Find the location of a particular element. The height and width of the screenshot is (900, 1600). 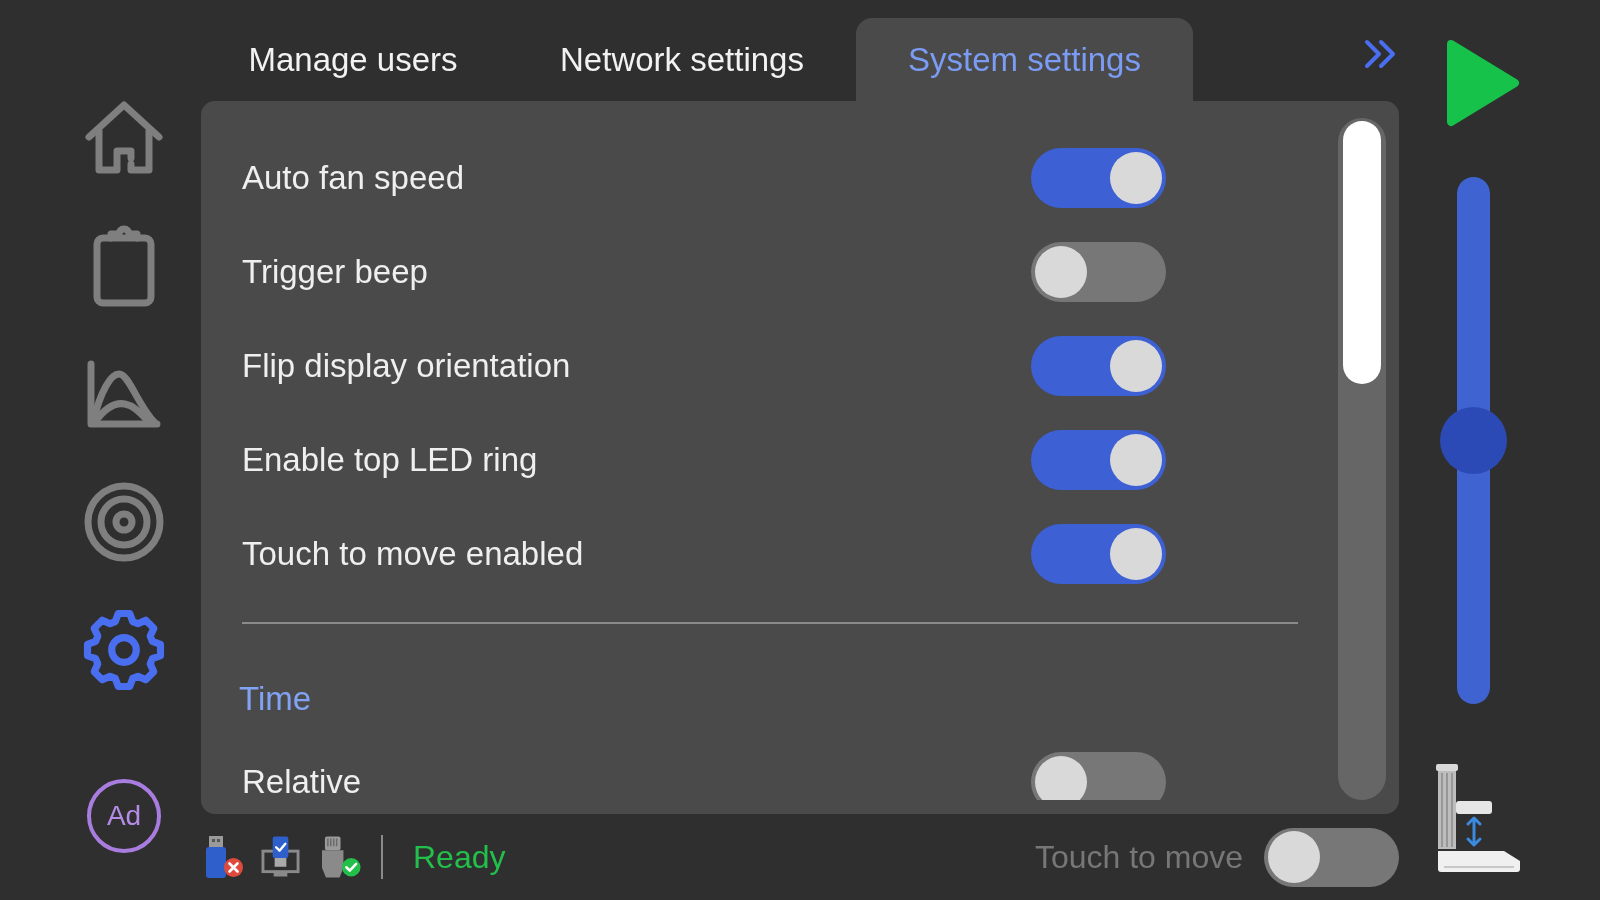

chart-icon is located at coordinates (124, 394).